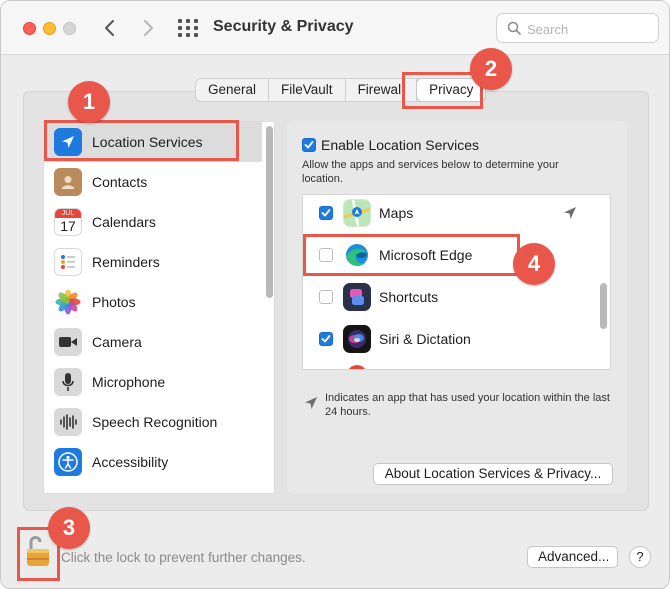 The height and width of the screenshot is (589, 670). I want to click on maps-checkbox, so click(326, 213).